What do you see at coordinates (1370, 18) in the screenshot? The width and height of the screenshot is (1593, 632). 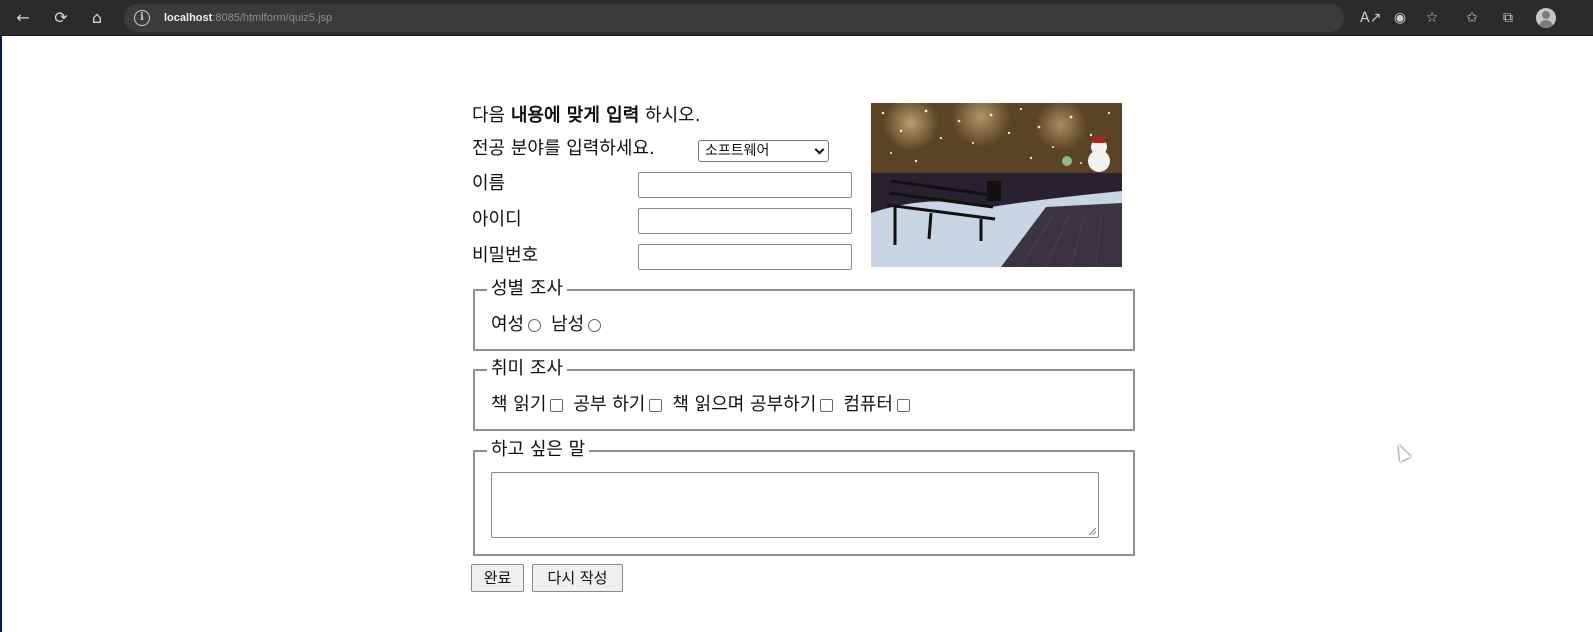 I see `read-aloud-icon: A↗` at bounding box center [1370, 18].